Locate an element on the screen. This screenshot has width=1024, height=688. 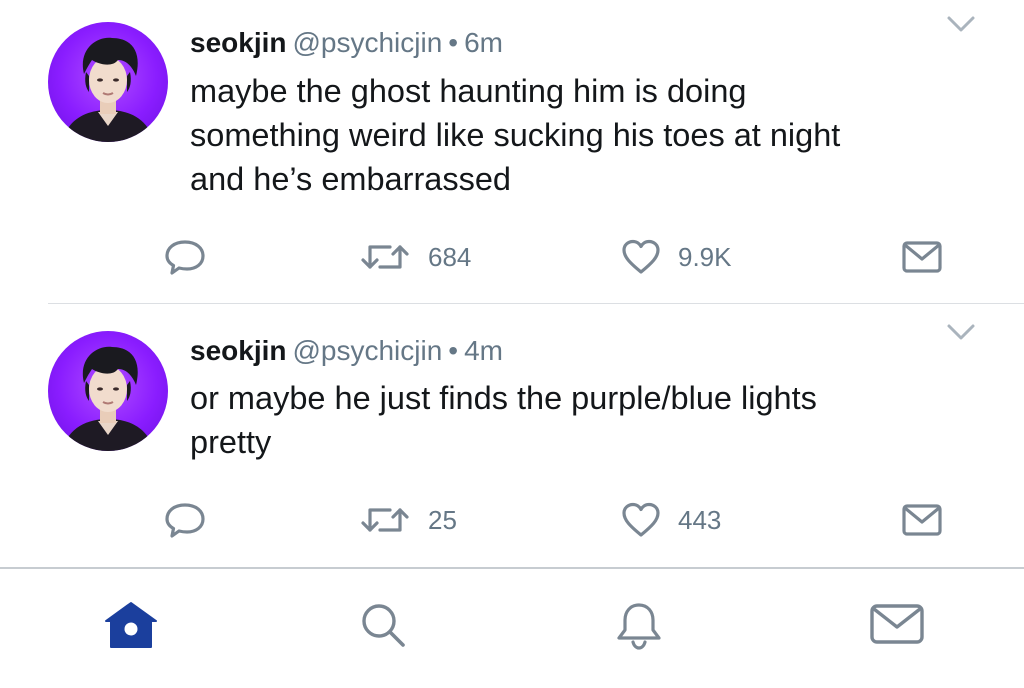
tweet-header: seokjin @psychicjin • 4m is located at coordinates (346, 351).